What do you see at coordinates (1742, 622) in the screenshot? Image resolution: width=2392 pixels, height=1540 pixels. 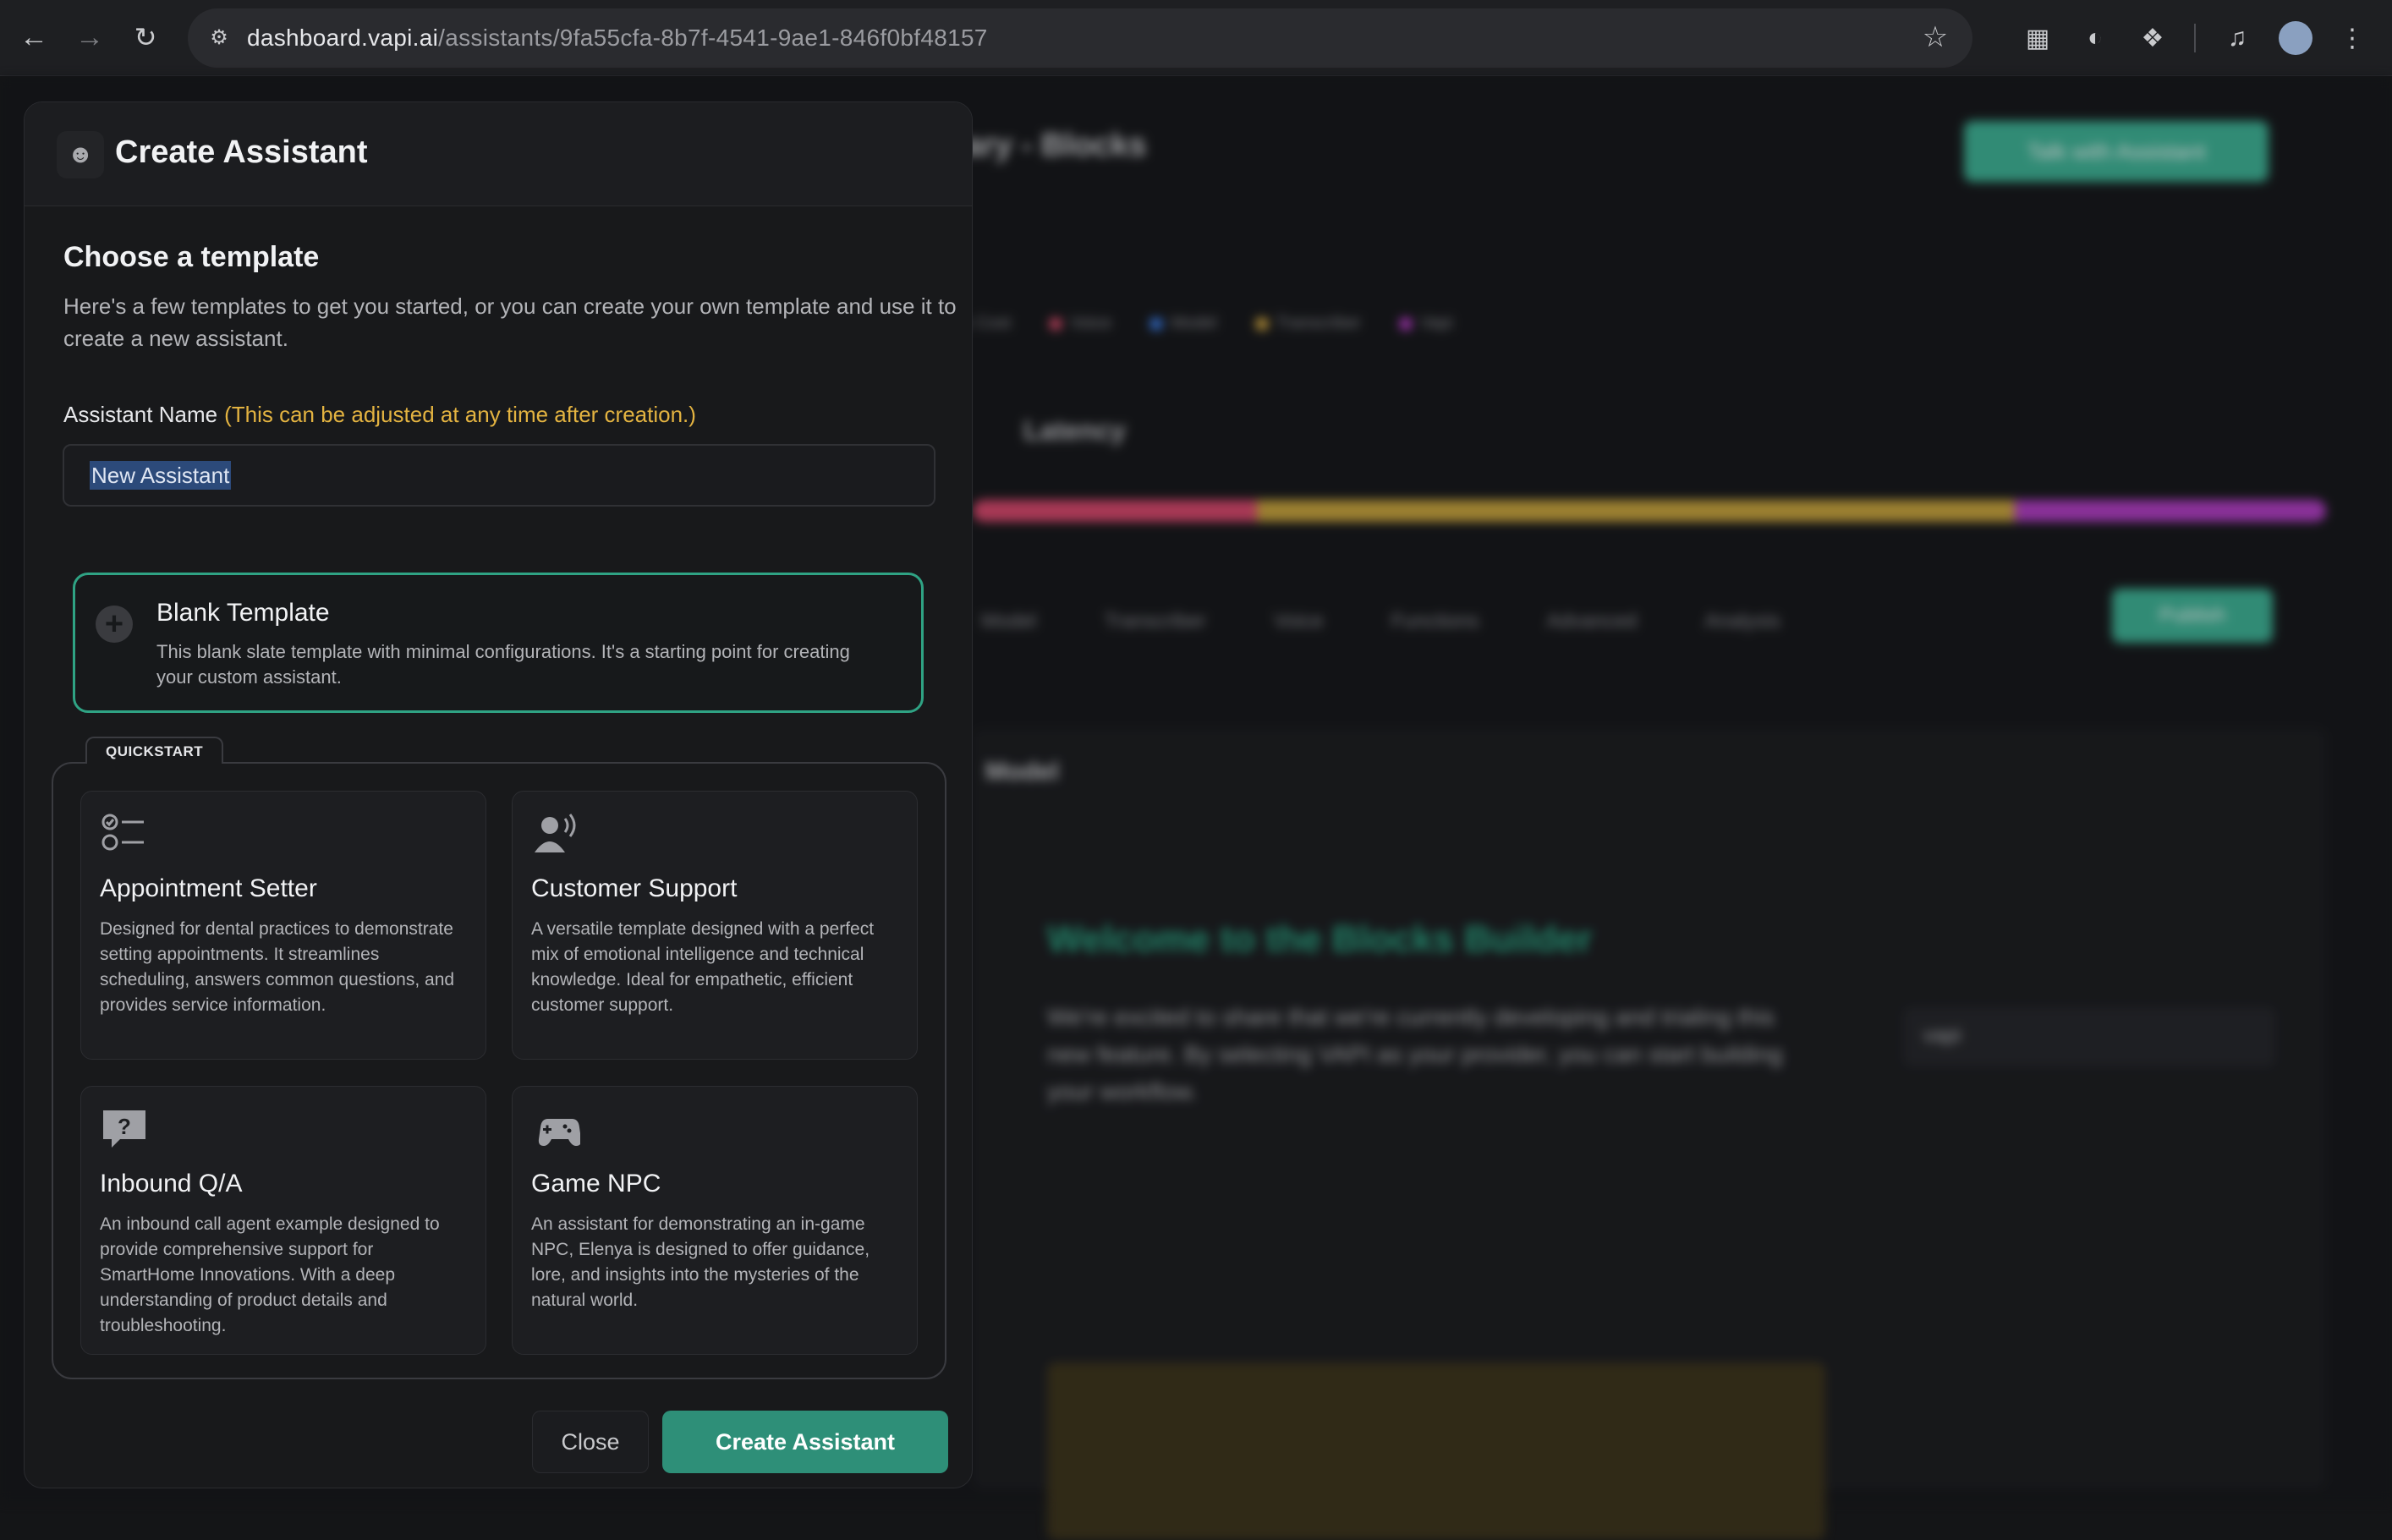 I see `tab-analysis: Analysis` at bounding box center [1742, 622].